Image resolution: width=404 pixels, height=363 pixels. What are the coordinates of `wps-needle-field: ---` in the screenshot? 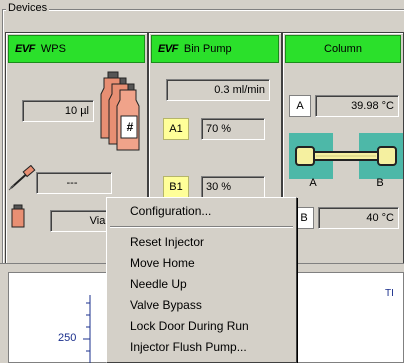 It's located at (74, 183).